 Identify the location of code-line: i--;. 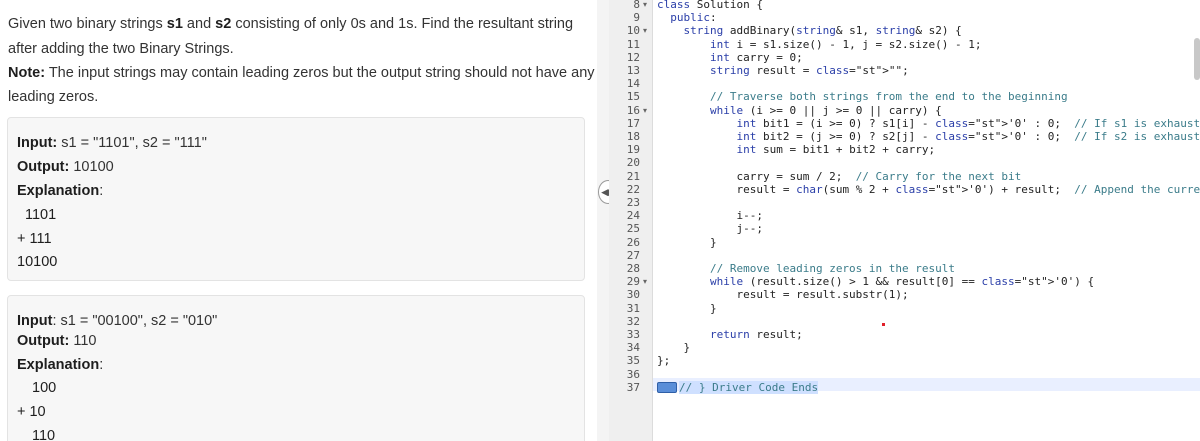
(710, 215).